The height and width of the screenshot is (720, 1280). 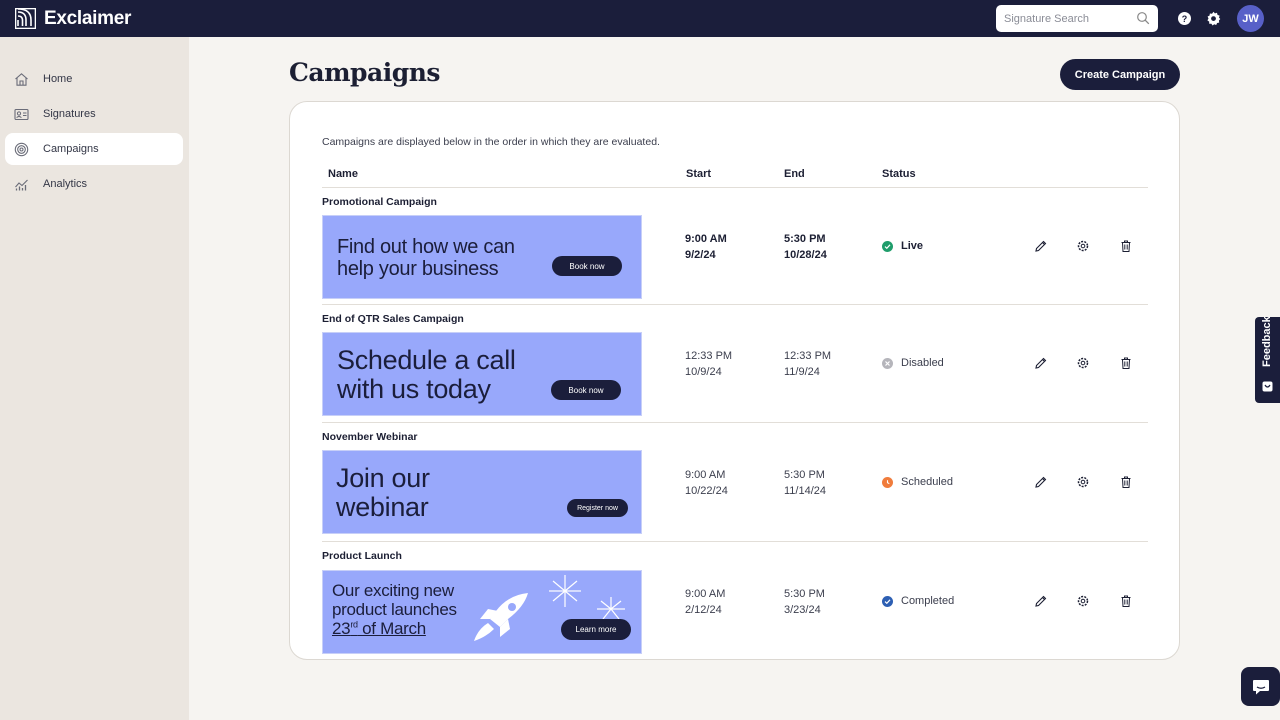 What do you see at coordinates (805, 255) in the screenshot?
I see `end-date: 10/28/24` at bounding box center [805, 255].